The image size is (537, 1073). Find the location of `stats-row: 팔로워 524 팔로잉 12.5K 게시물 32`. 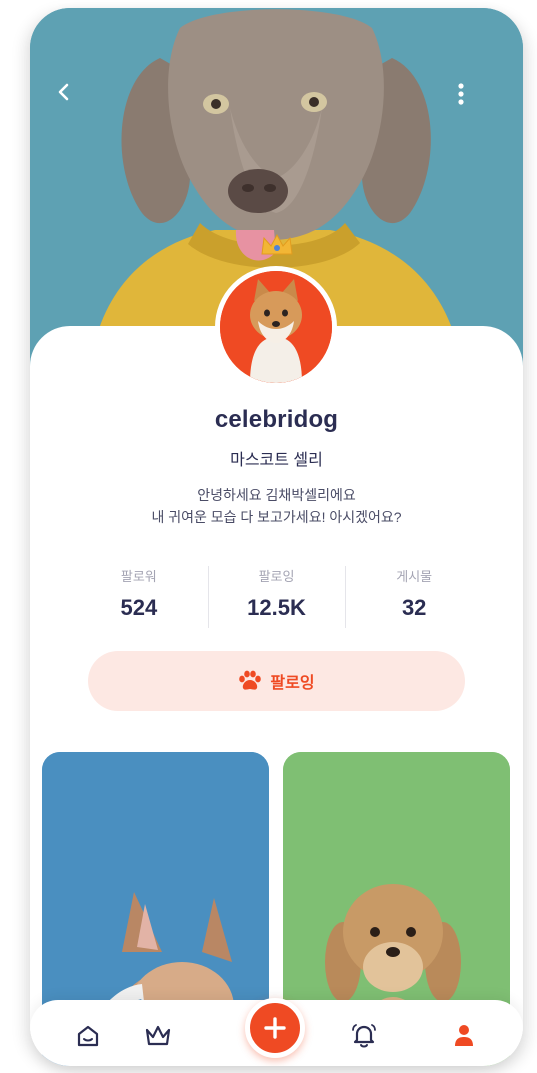

stats-row: 팔로워 524 팔로잉 12.5K 게시물 32 is located at coordinates (276, 597).